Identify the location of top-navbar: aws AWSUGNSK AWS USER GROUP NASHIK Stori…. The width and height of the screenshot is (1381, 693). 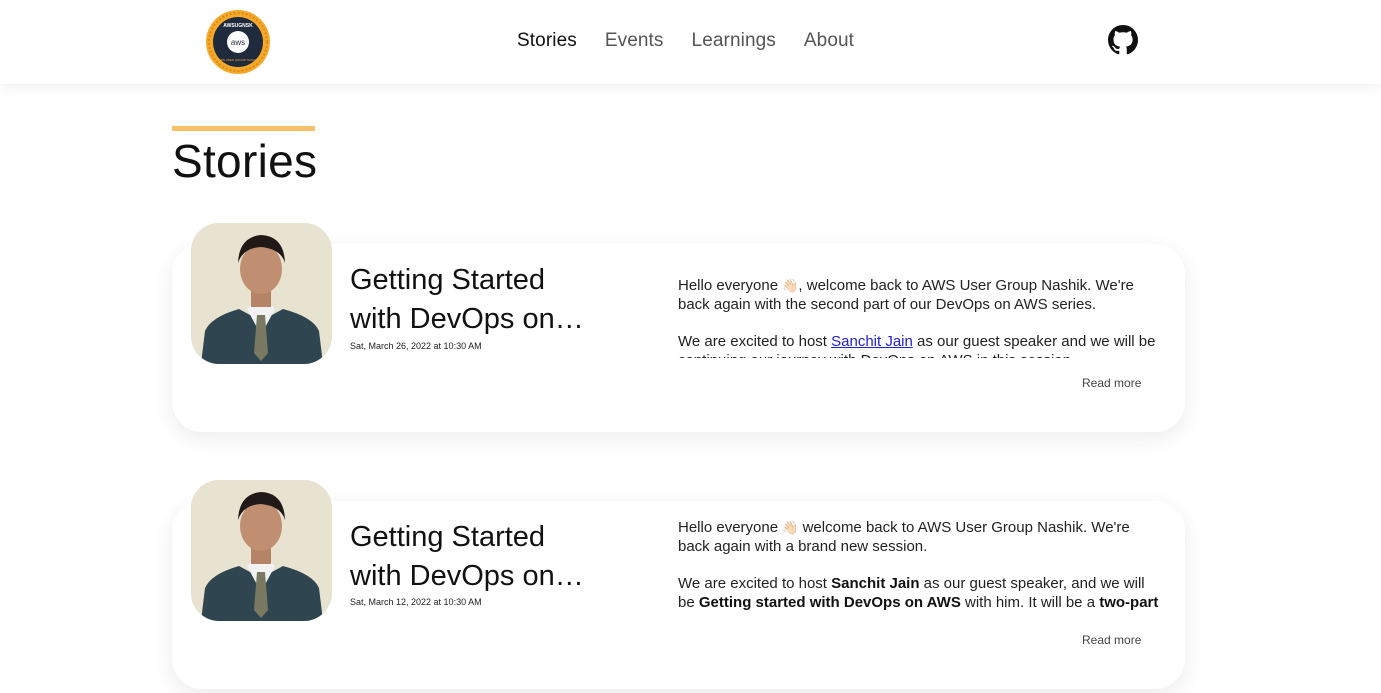
(690, 42).